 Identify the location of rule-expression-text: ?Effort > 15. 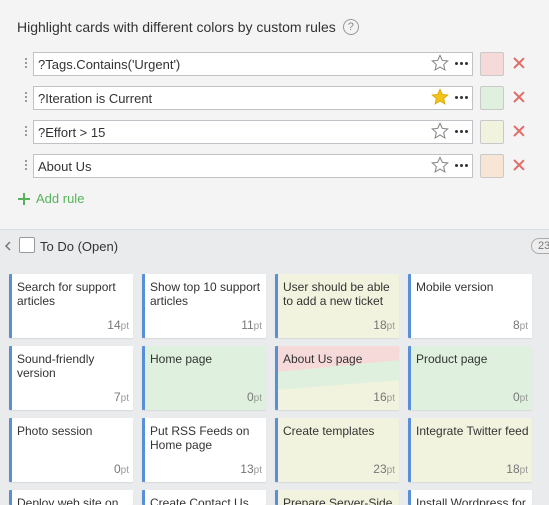
(72, 132).